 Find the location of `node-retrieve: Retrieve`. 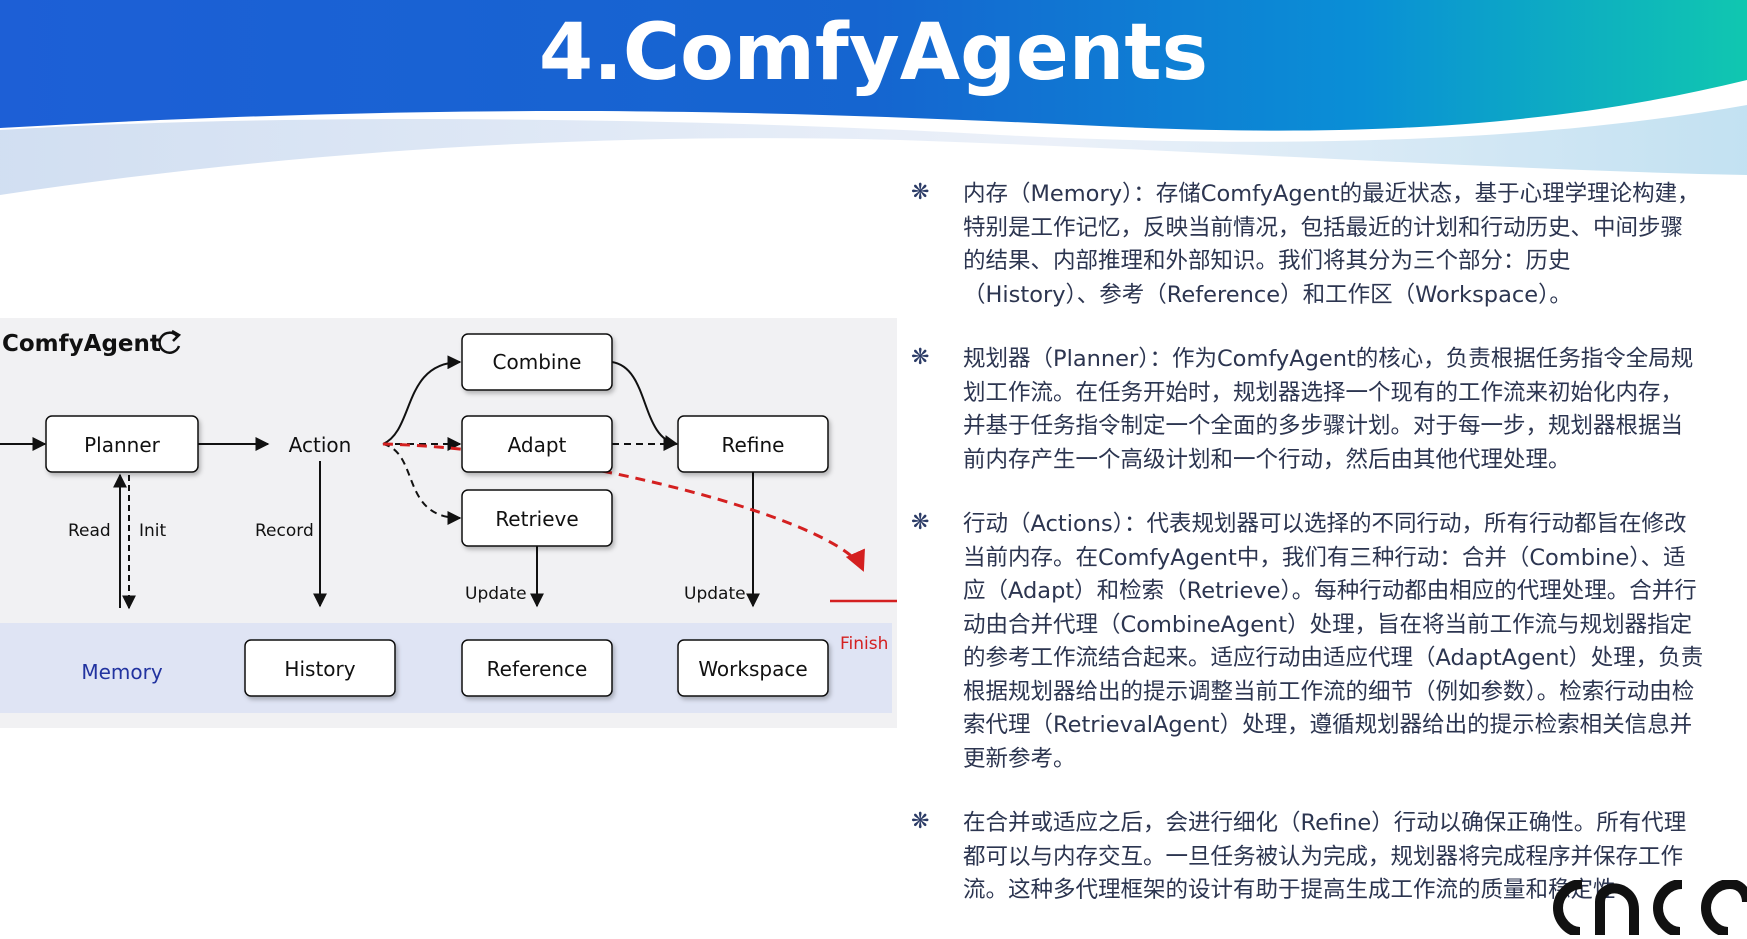

node-retrieve: Retrieve is located at coordinates (537, 518).